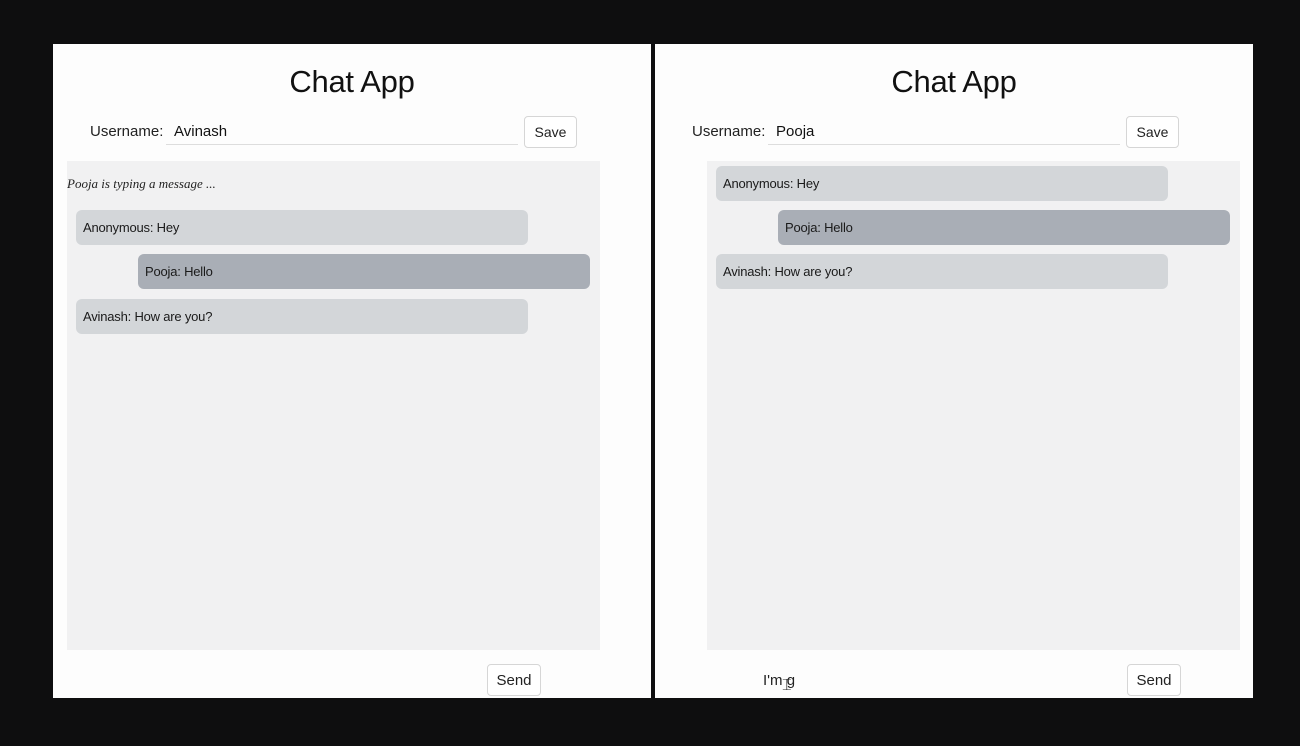 The height and width of the screenshot is (746, 1300). I want to click on message-input, so click(908, 680).